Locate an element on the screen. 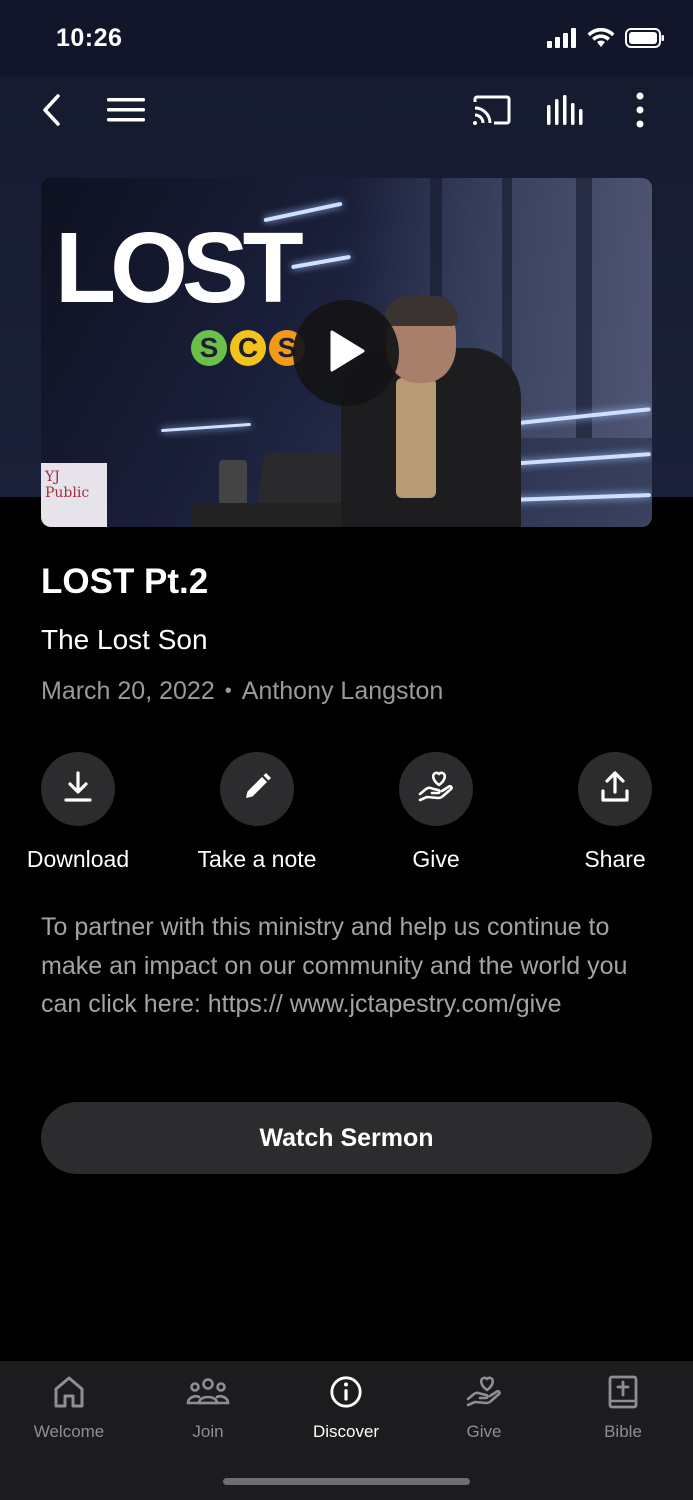 The height and width of the screenshot is (1500, 693). pencil-icon is located at coordinates (257, 789).